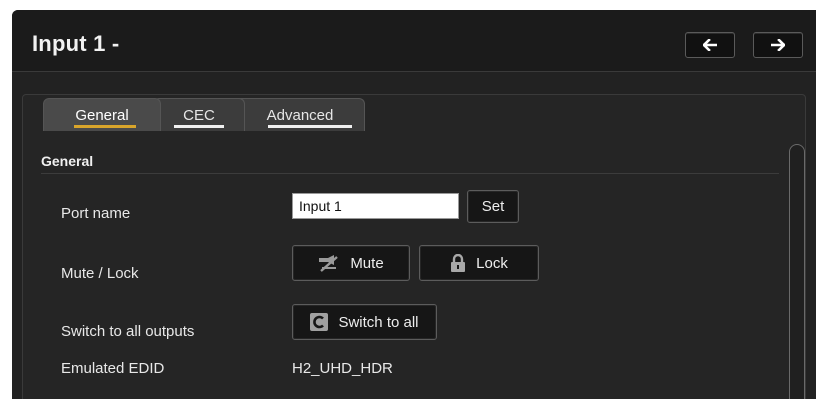  I want to click on arrow-right-icon, so click(778, 45).